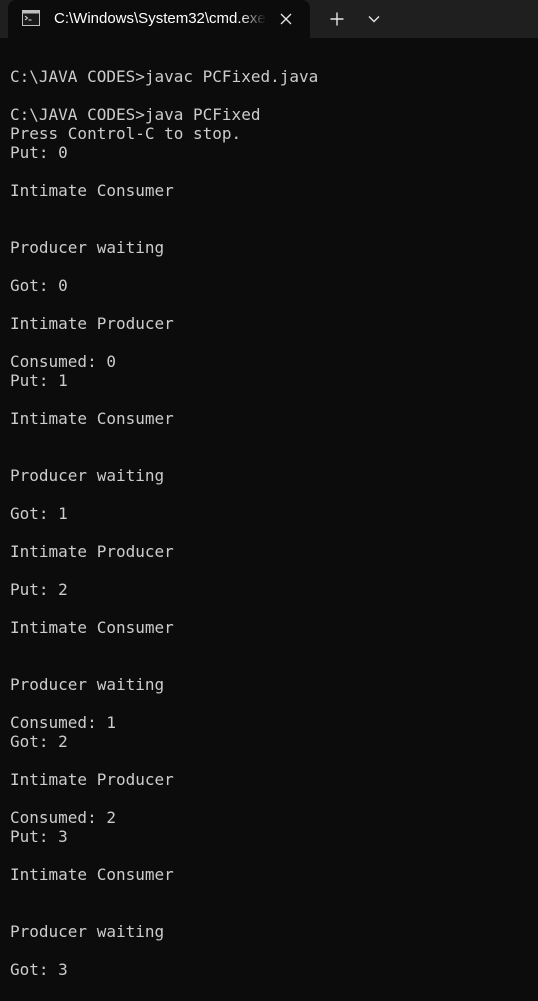  I want to click on tab-title: C:\Windows\System32\cmd.exe, so click(160, 18).